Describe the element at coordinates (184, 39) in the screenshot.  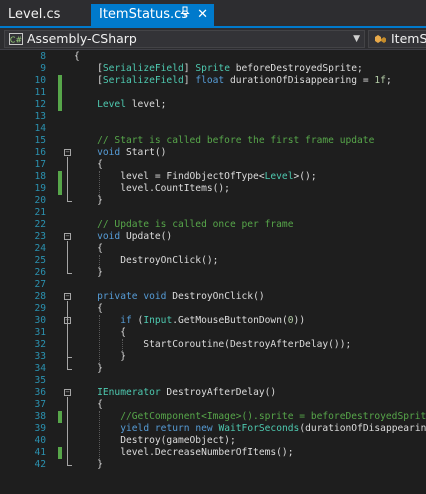
I see `project-dropdown: C# Assembly-CSharp ▼` at that location.